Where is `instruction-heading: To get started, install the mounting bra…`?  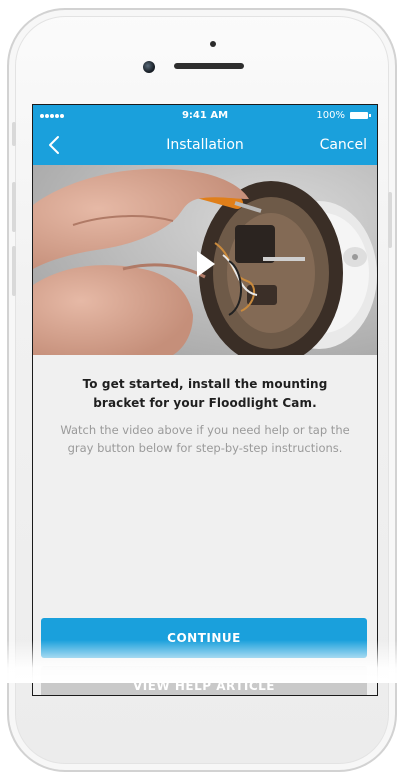
instruction-heading: To get started, install the mounting bra… is located at coordinates (205, 393).